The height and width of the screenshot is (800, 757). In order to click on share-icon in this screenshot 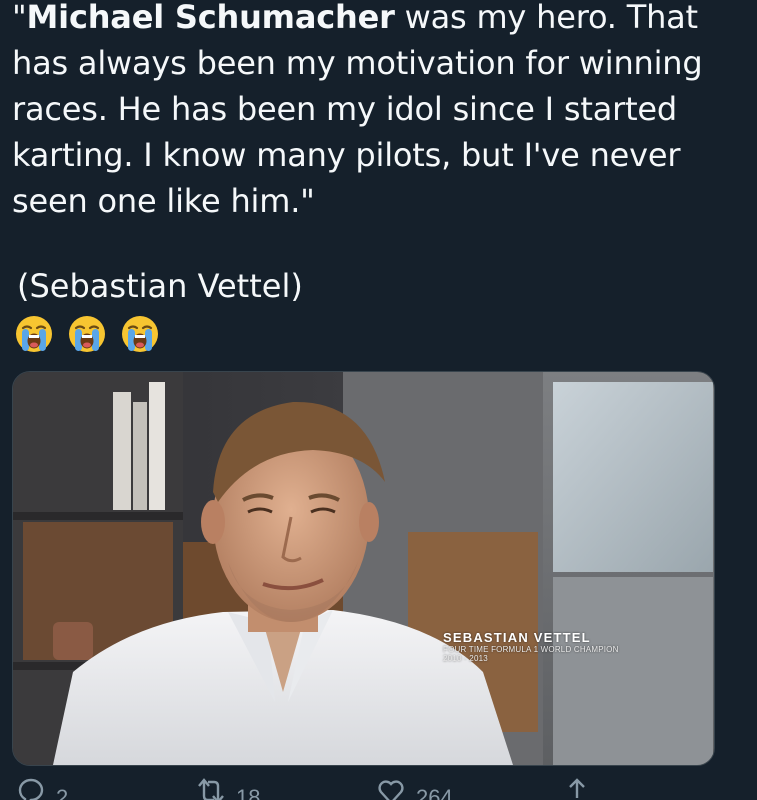, I will do `click(577, 788)`.